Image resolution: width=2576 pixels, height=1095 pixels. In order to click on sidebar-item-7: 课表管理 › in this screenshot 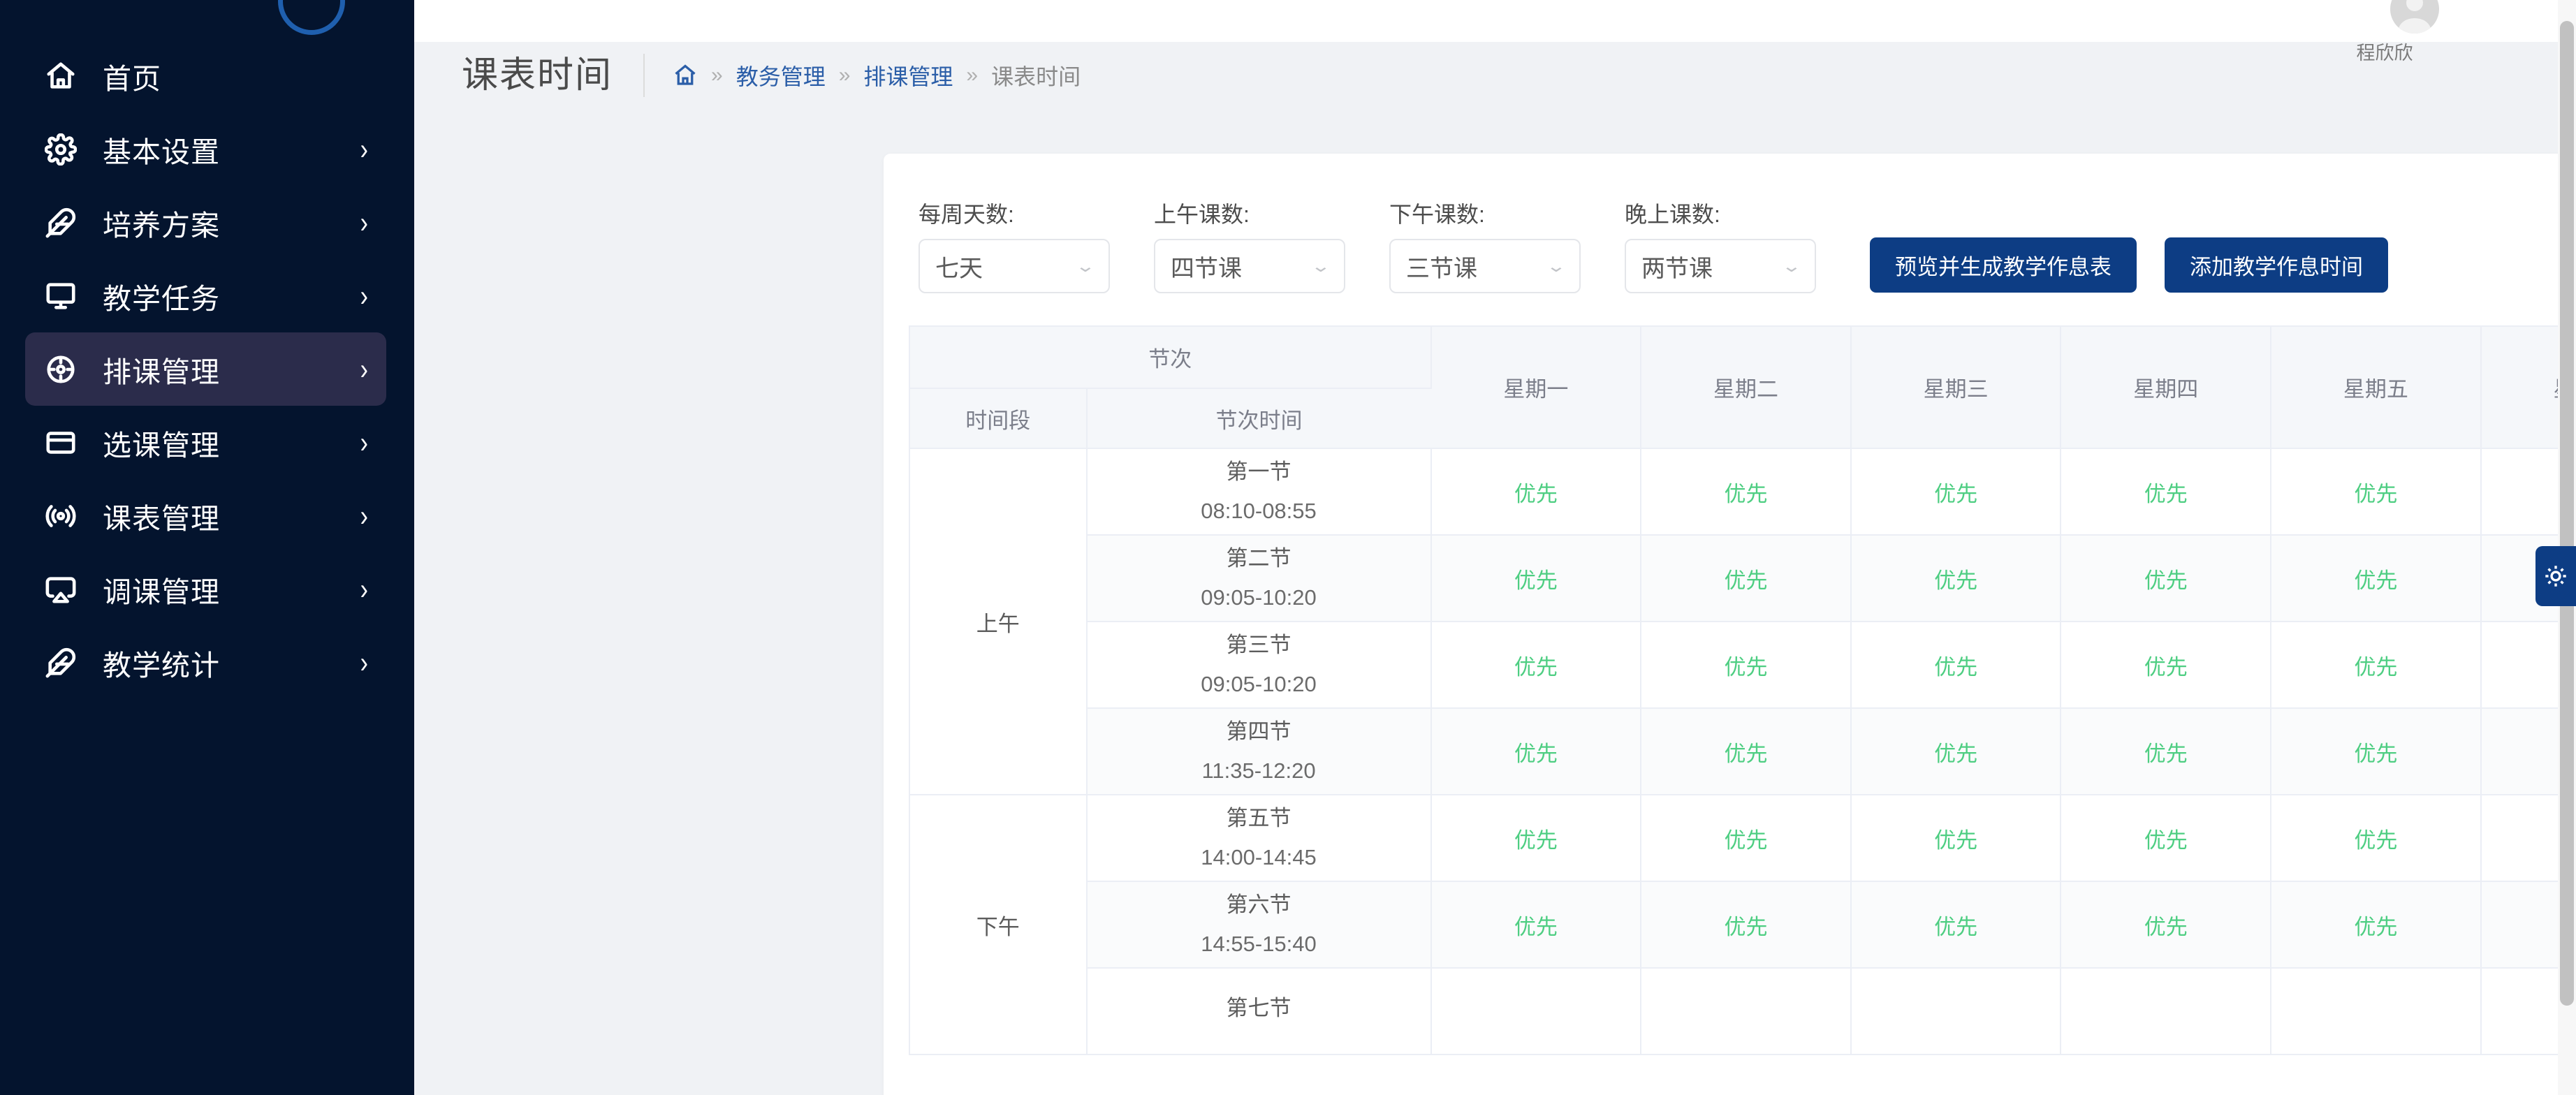, I will do `click(205, 515)`.